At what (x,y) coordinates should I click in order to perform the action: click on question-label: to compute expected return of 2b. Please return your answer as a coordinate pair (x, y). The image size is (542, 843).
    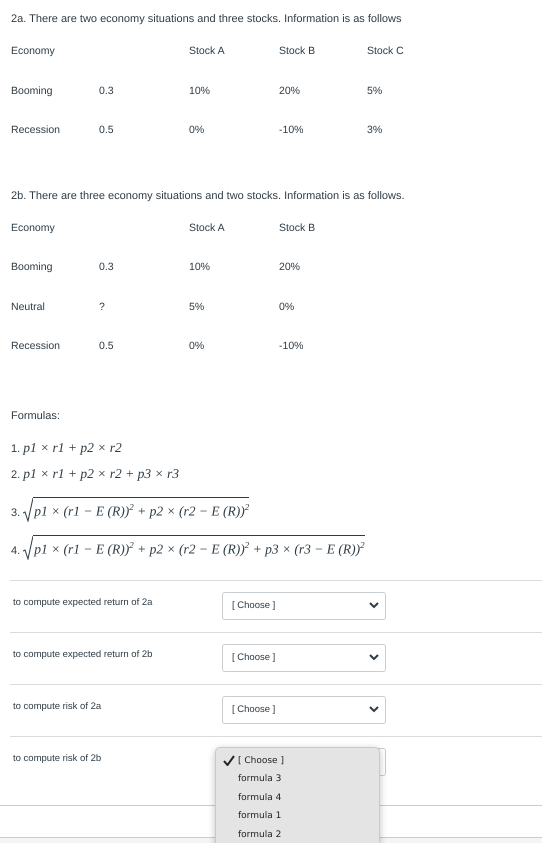
    Looking at the image, I should click on (83, 655).